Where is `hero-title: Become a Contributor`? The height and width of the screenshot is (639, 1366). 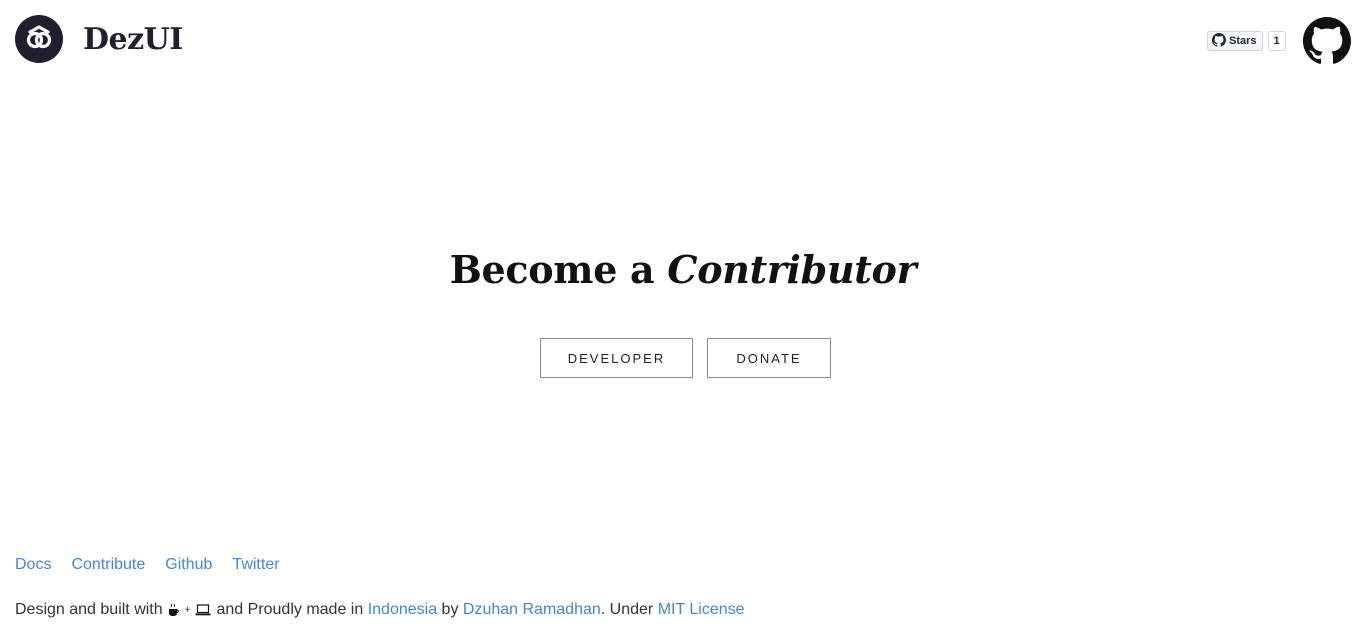
hero-title: Become a Contributor is located at coordinates (683, 270).